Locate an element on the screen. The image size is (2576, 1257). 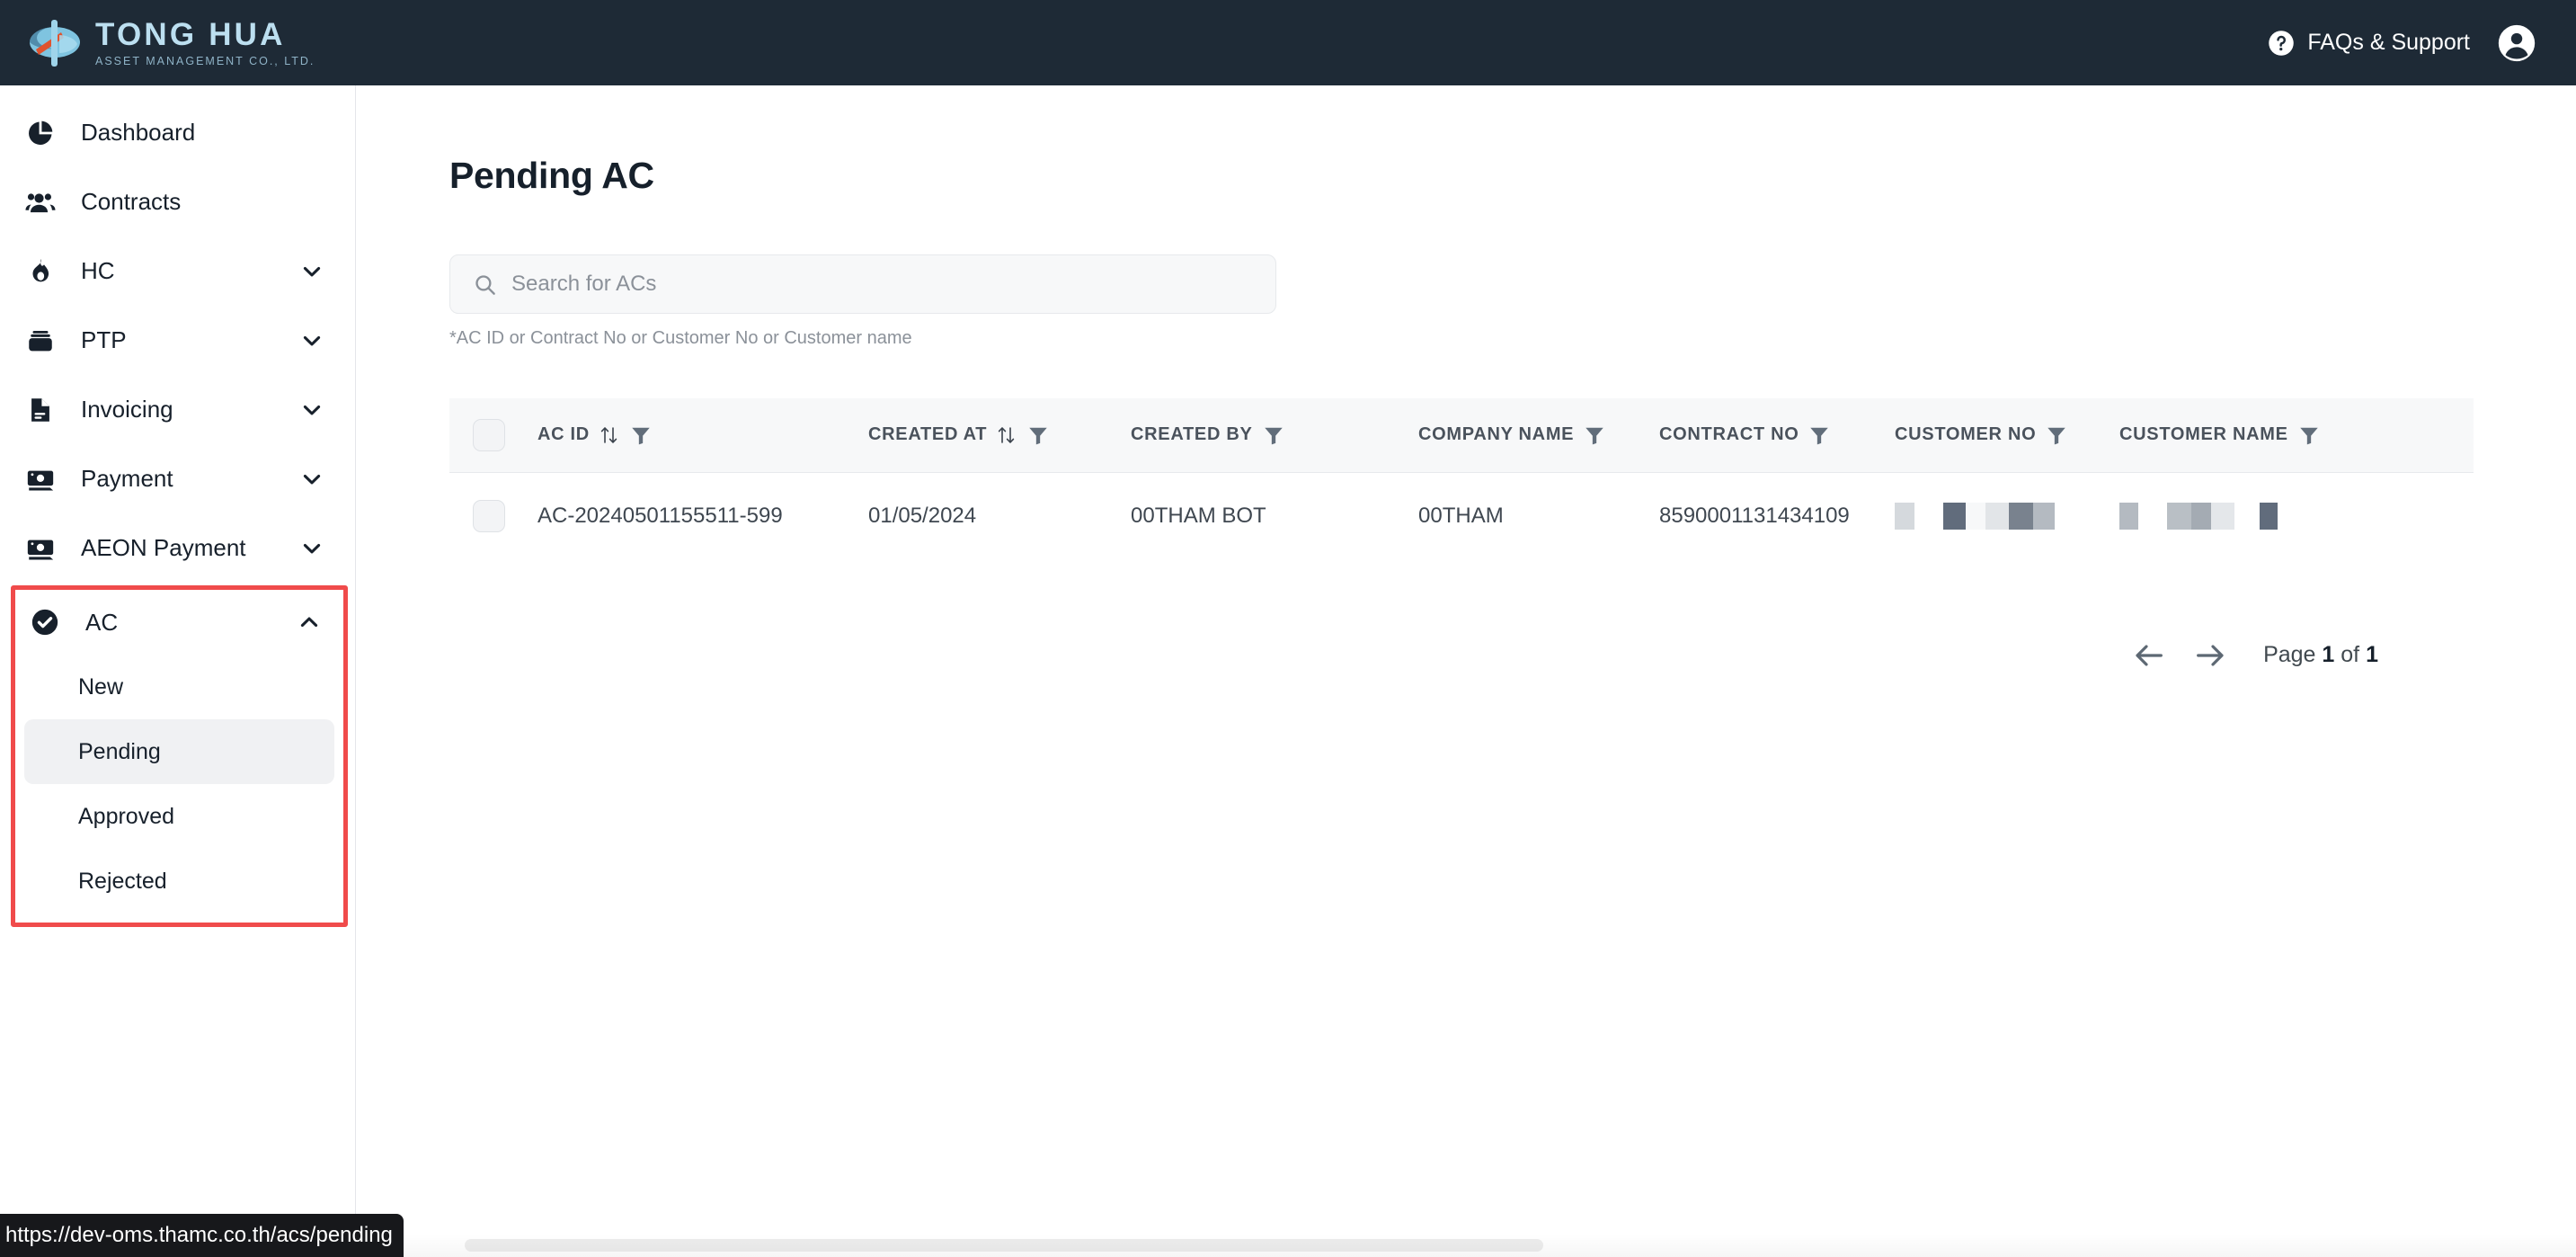
pagination-prefix: Page is located at coordinates (2289, 654).